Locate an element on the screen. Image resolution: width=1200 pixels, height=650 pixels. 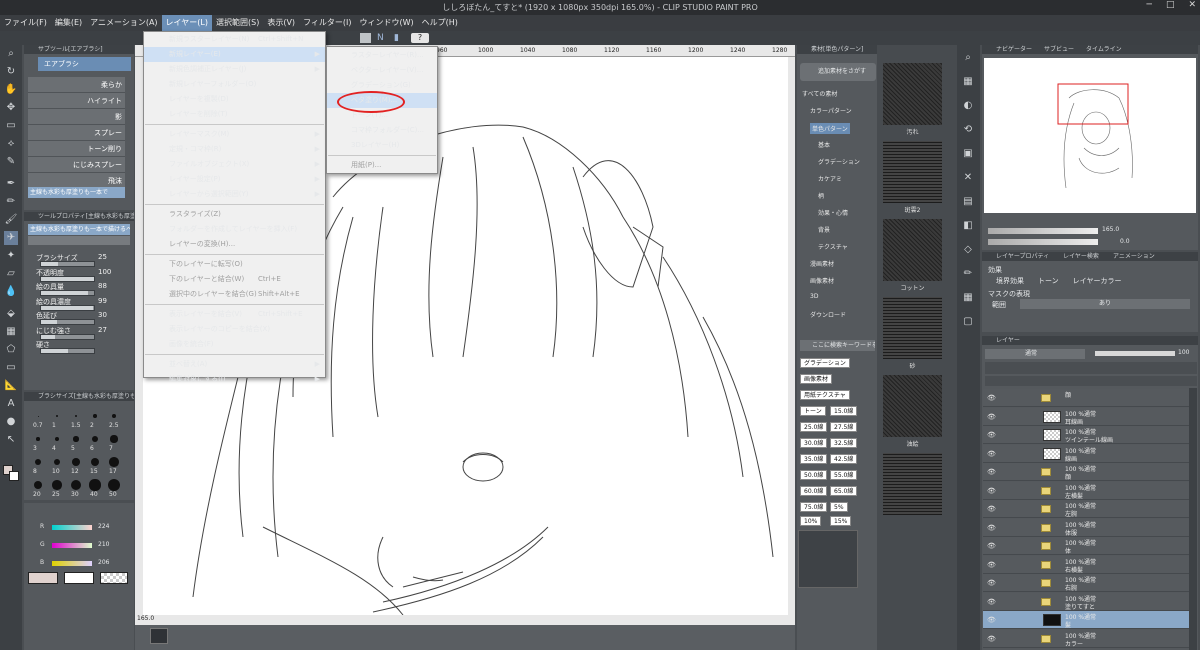
layer-color-button: レイヤーカラー is located at coordinates (1097, 281).